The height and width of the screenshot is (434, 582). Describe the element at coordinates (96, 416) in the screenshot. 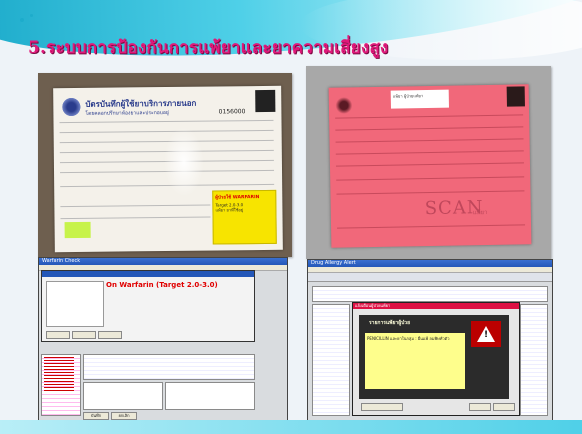

I see `save-button: บันทึก` at that location.